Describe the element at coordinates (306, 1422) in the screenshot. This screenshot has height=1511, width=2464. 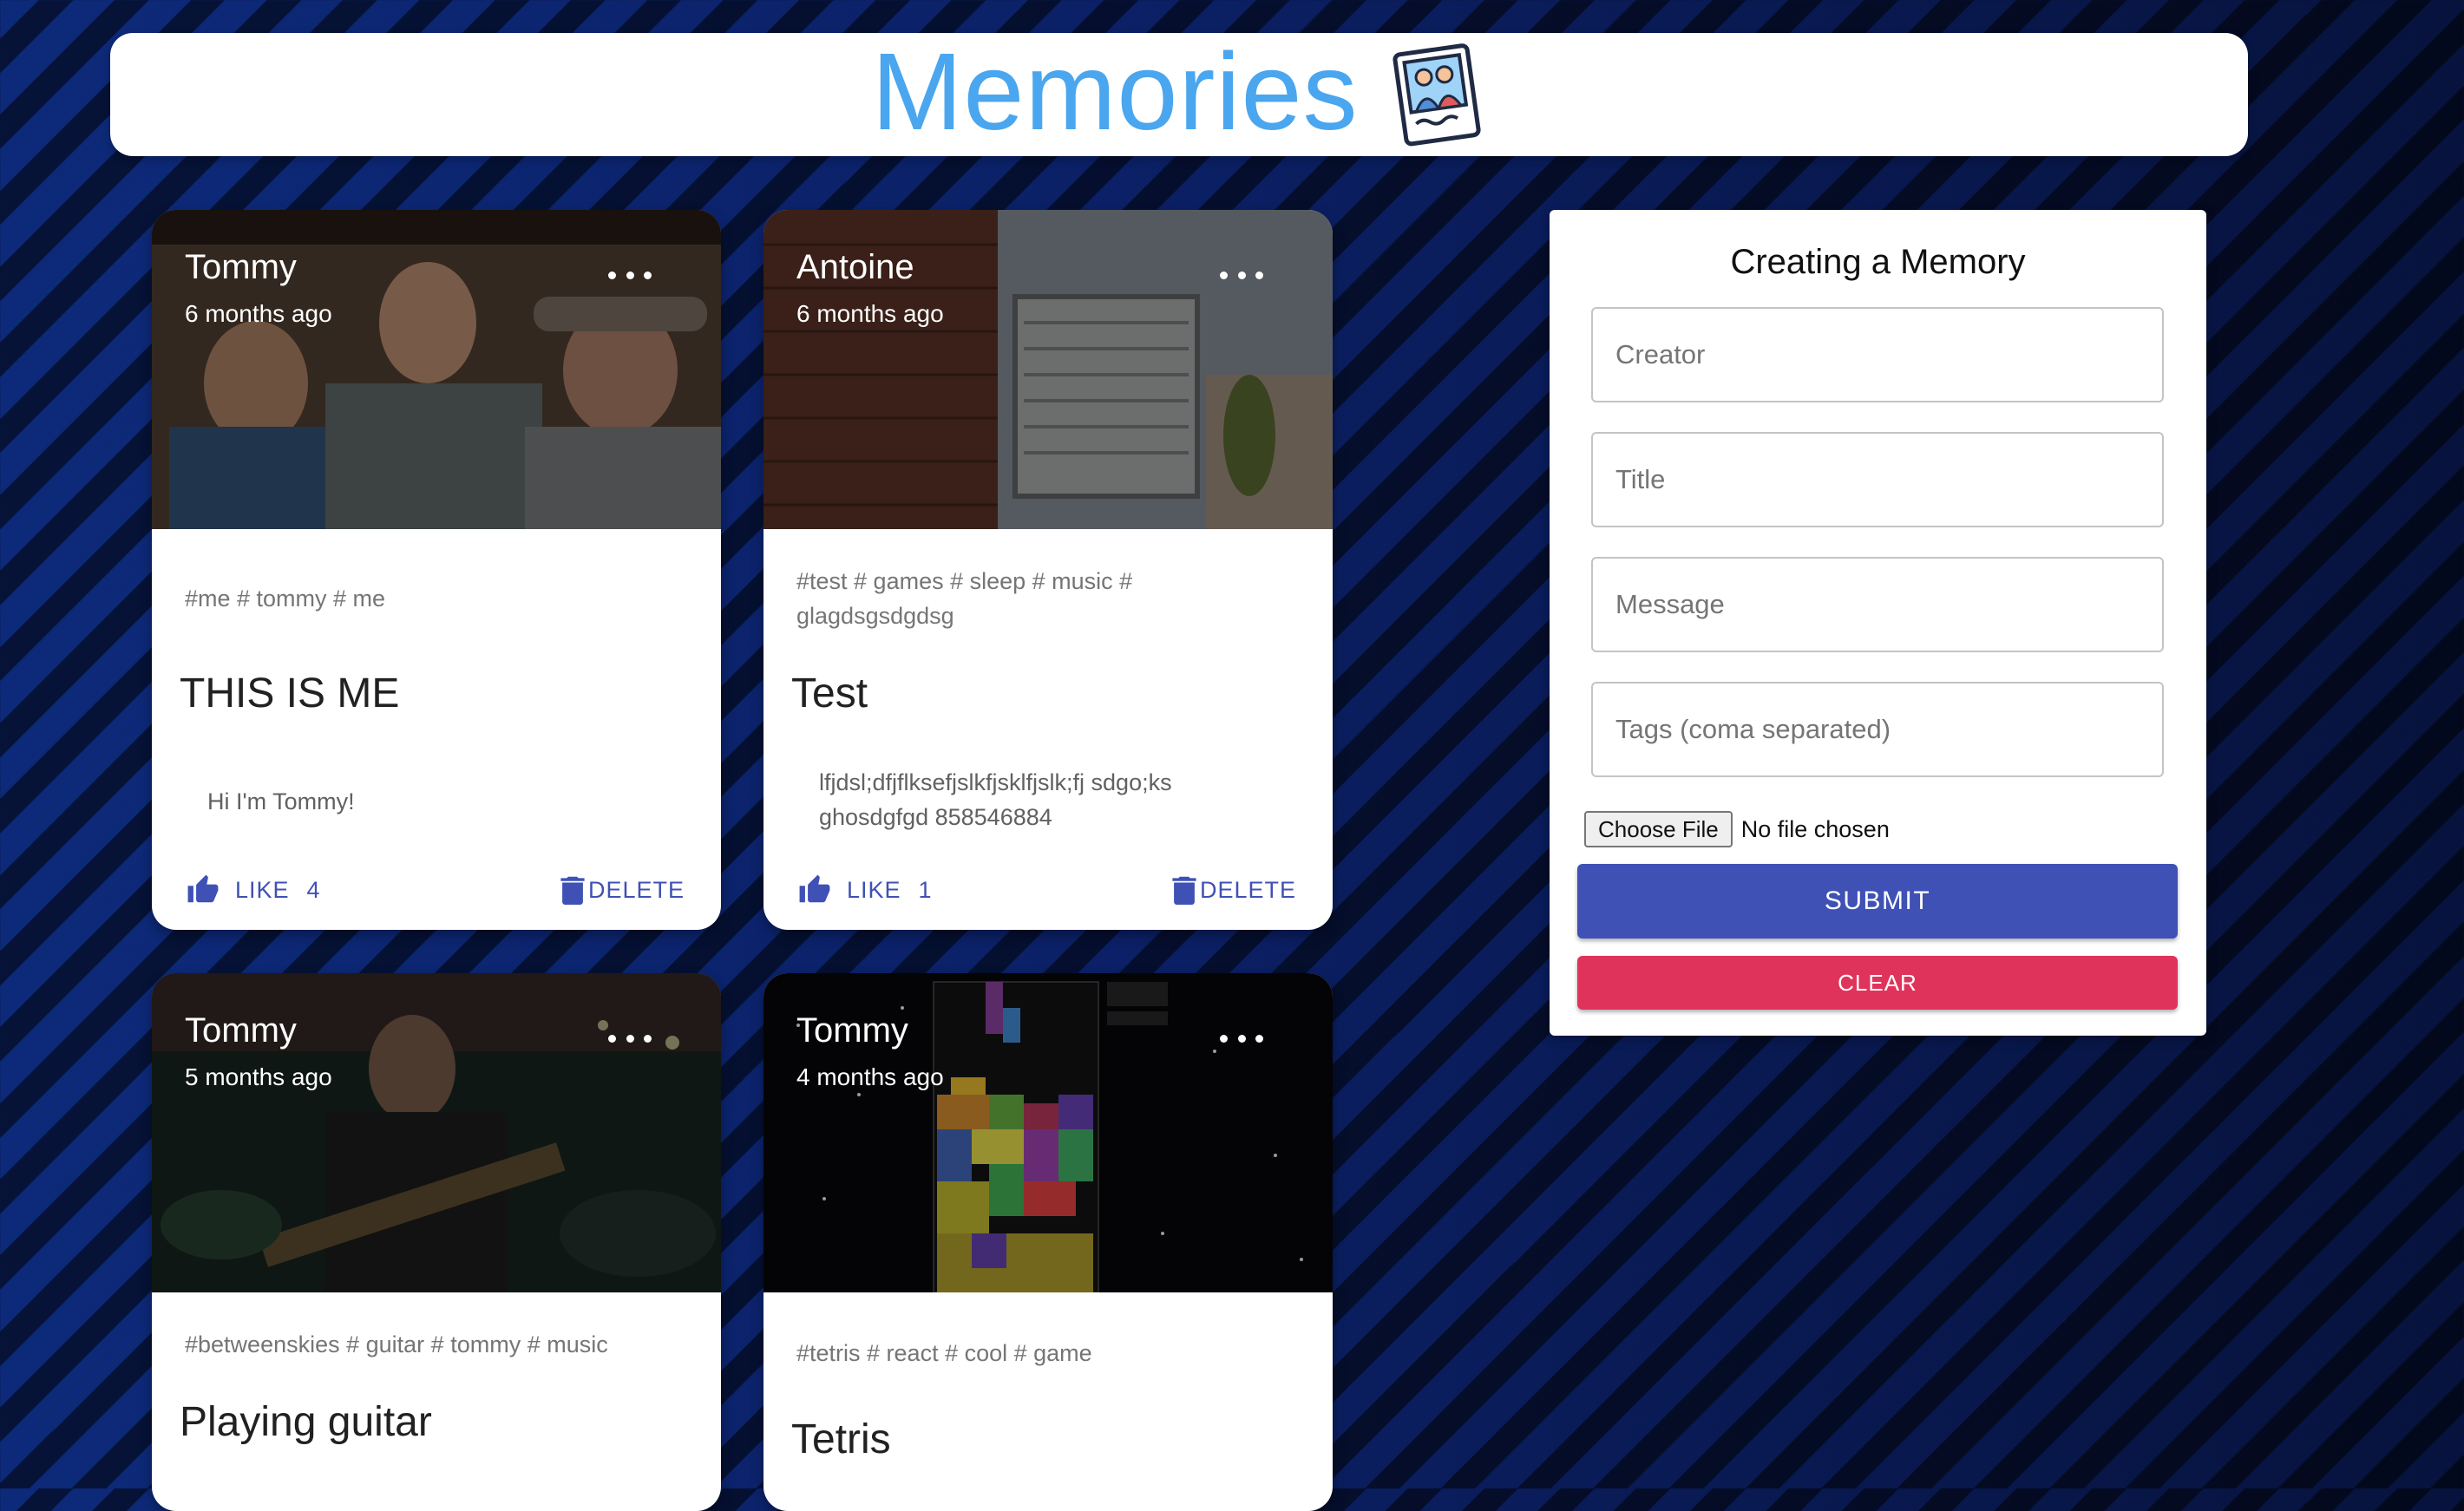
I see `card-title: Playing guitar` at that location.